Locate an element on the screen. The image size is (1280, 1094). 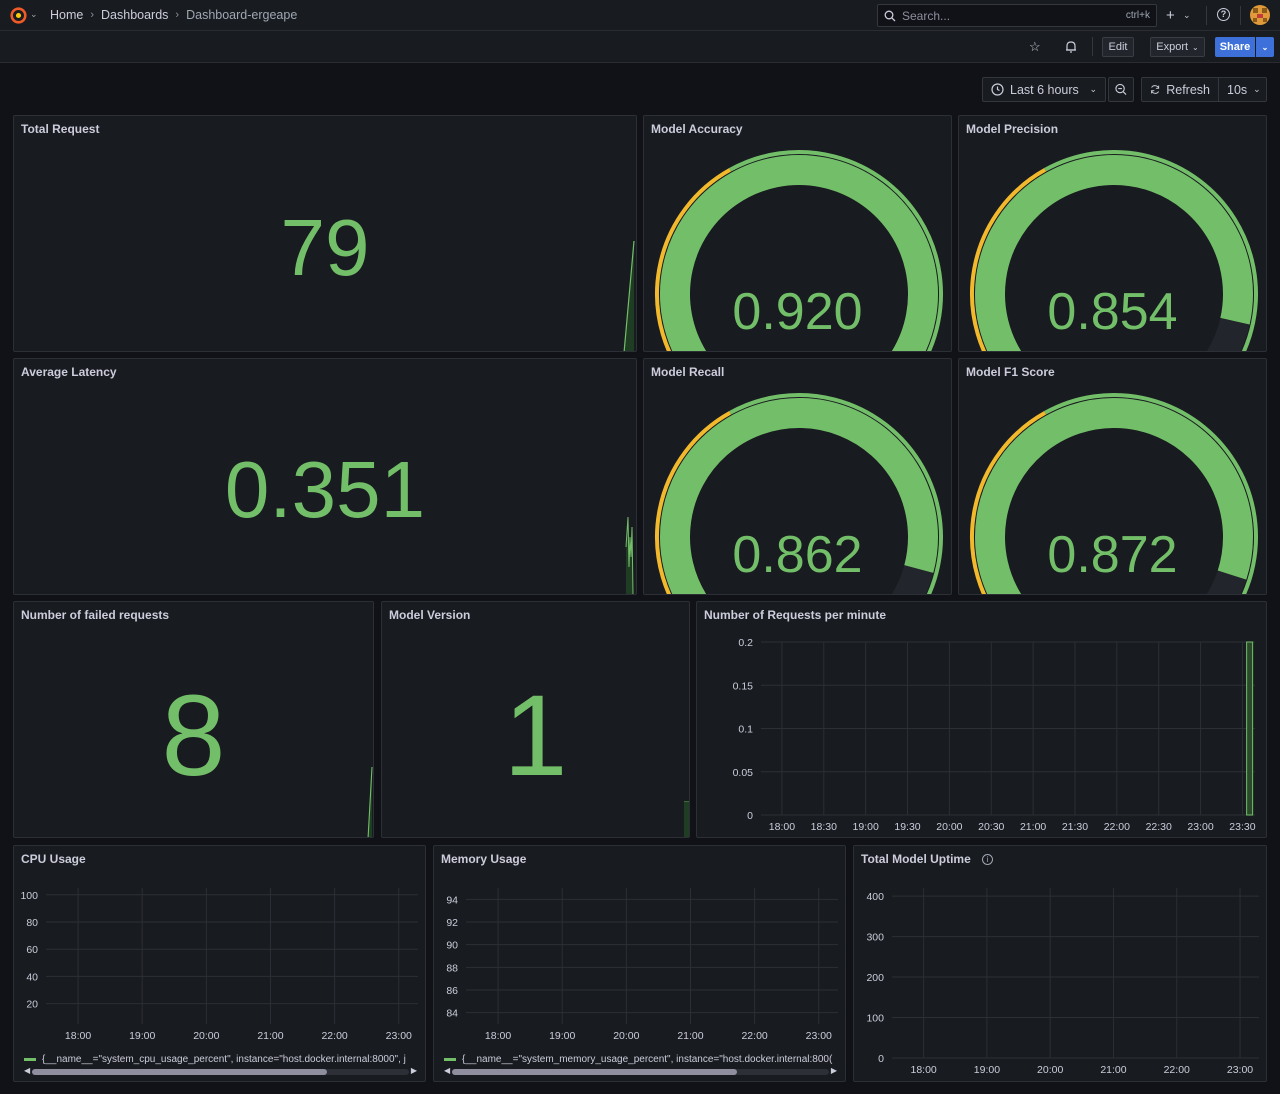
clock-icon is located at coordinates (997, 89).